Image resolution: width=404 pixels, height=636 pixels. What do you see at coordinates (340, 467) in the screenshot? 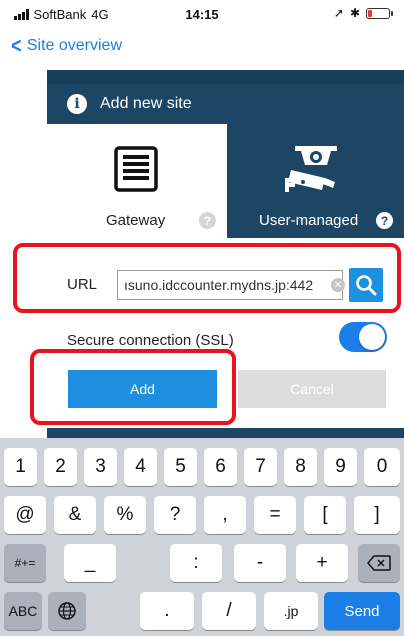
I see `key-9: 9` at bounding box center [340, 467].